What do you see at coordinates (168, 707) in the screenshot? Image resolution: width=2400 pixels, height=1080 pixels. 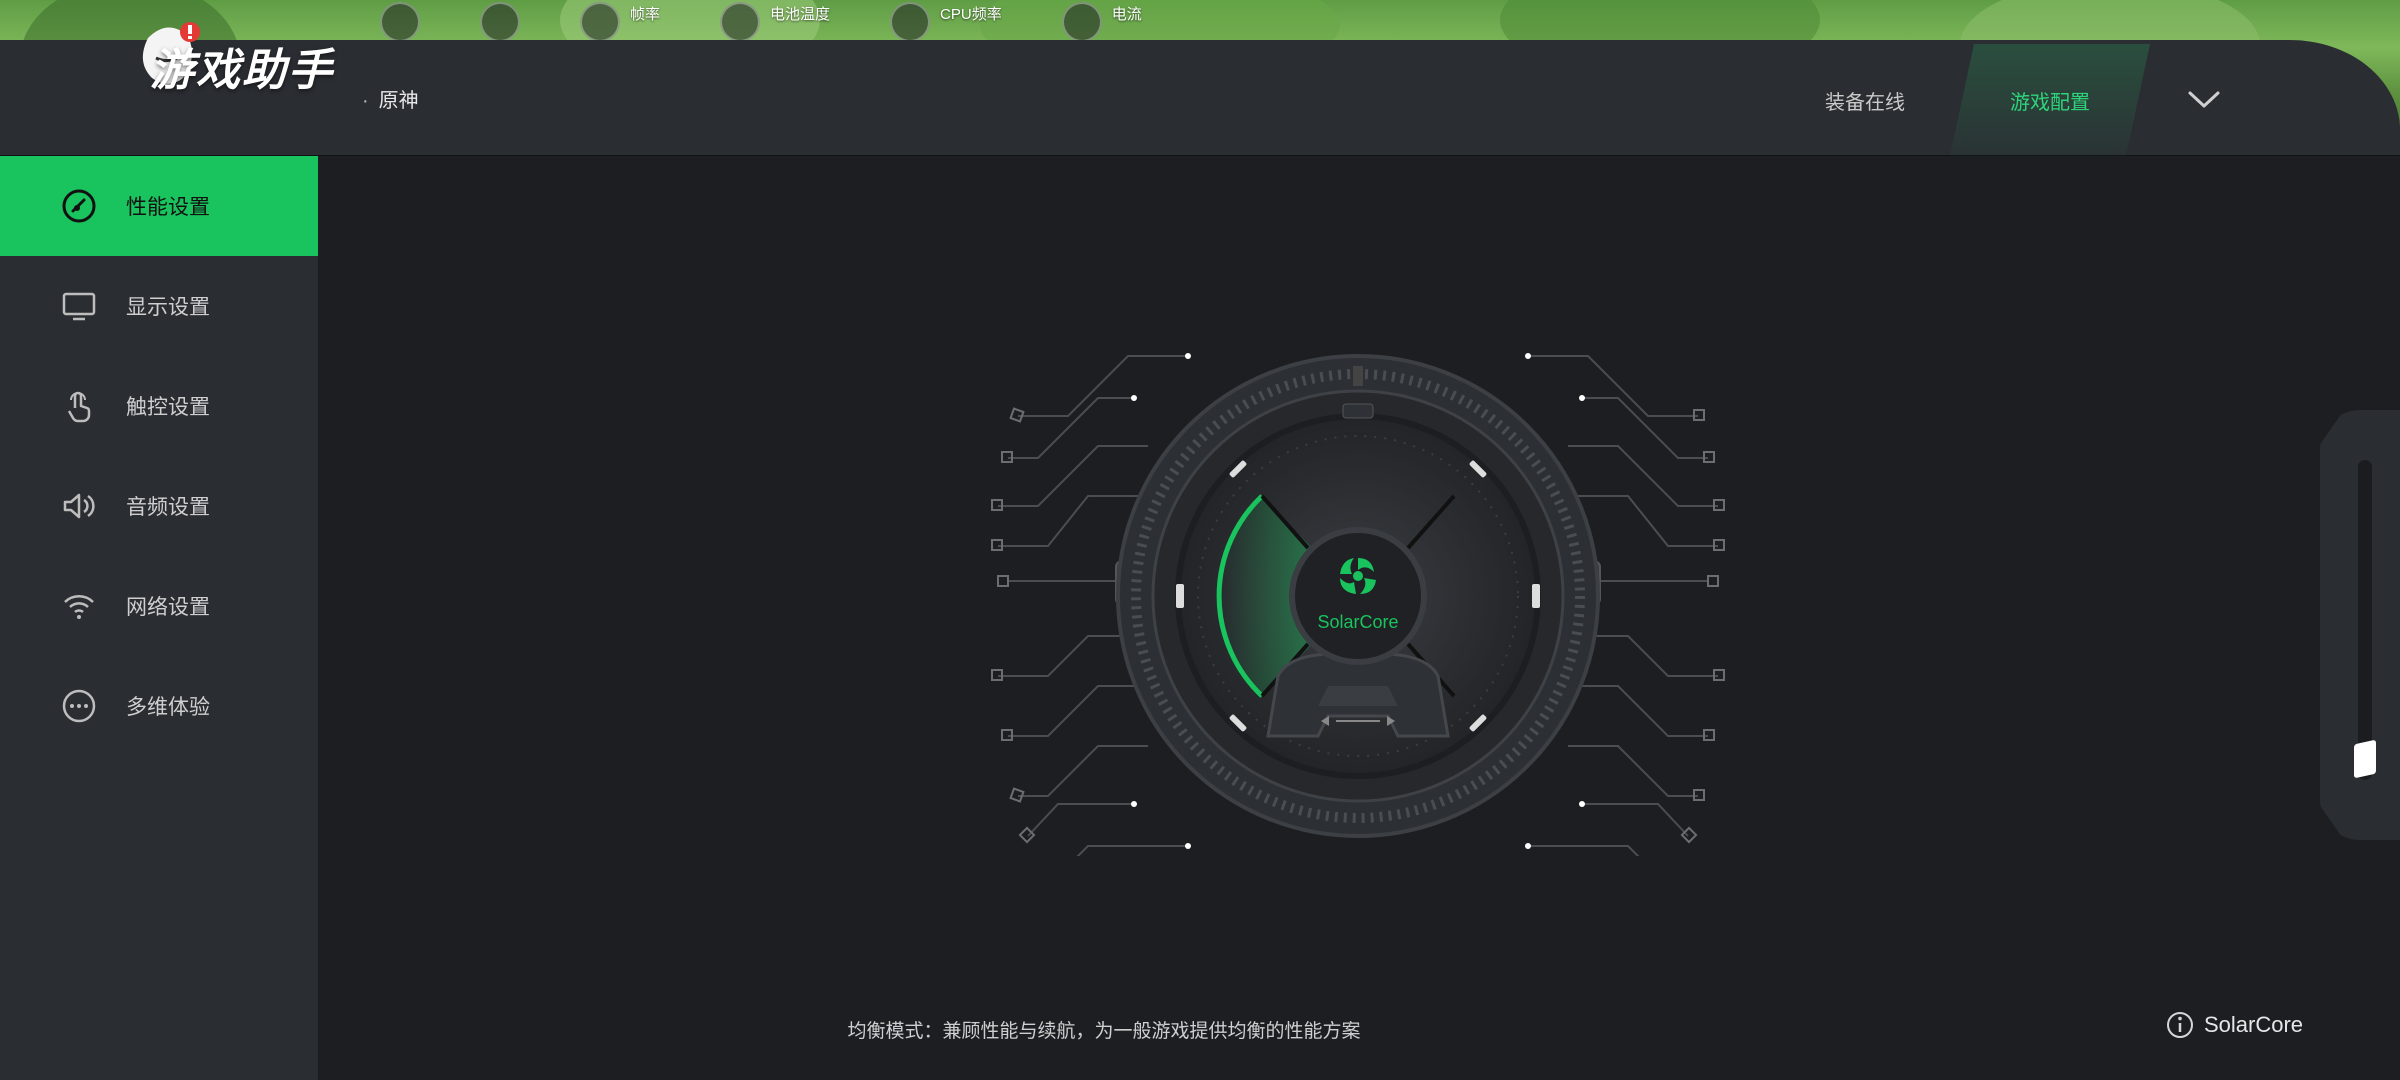 I see `sidebar-item-label: 多维体验` at bounding box center [168, 707].